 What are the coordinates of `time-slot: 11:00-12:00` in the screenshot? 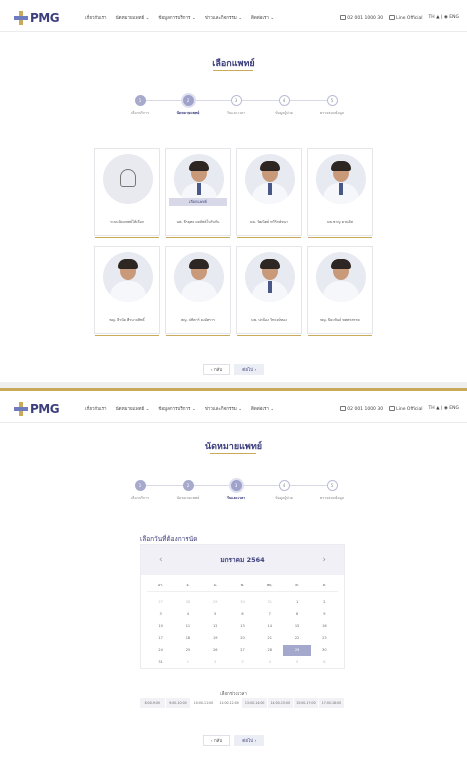 It's located at (229, 703).